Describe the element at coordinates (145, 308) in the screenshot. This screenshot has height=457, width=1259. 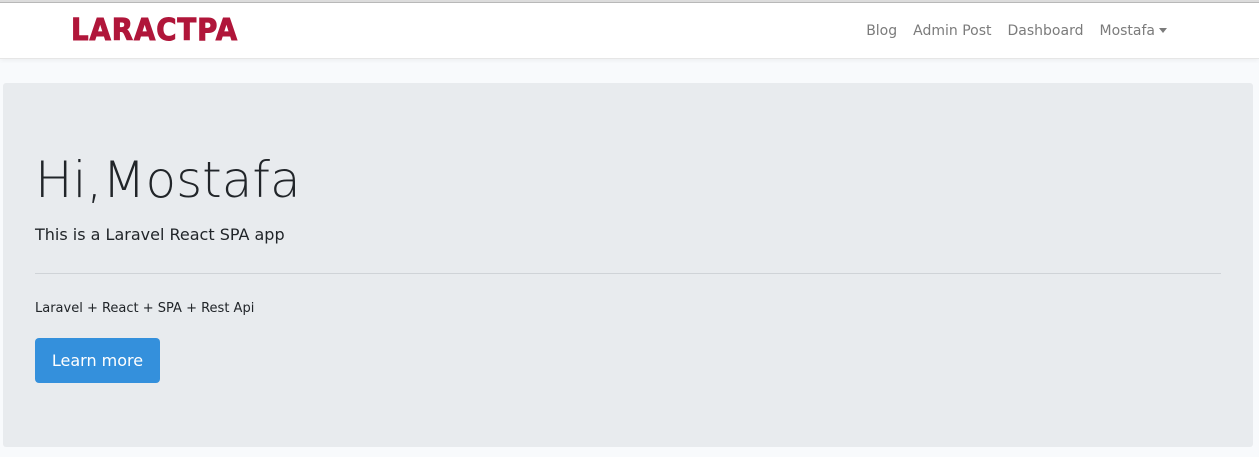
I see `hero-text: Laravel + React + SPA + Rest Api` at that location.